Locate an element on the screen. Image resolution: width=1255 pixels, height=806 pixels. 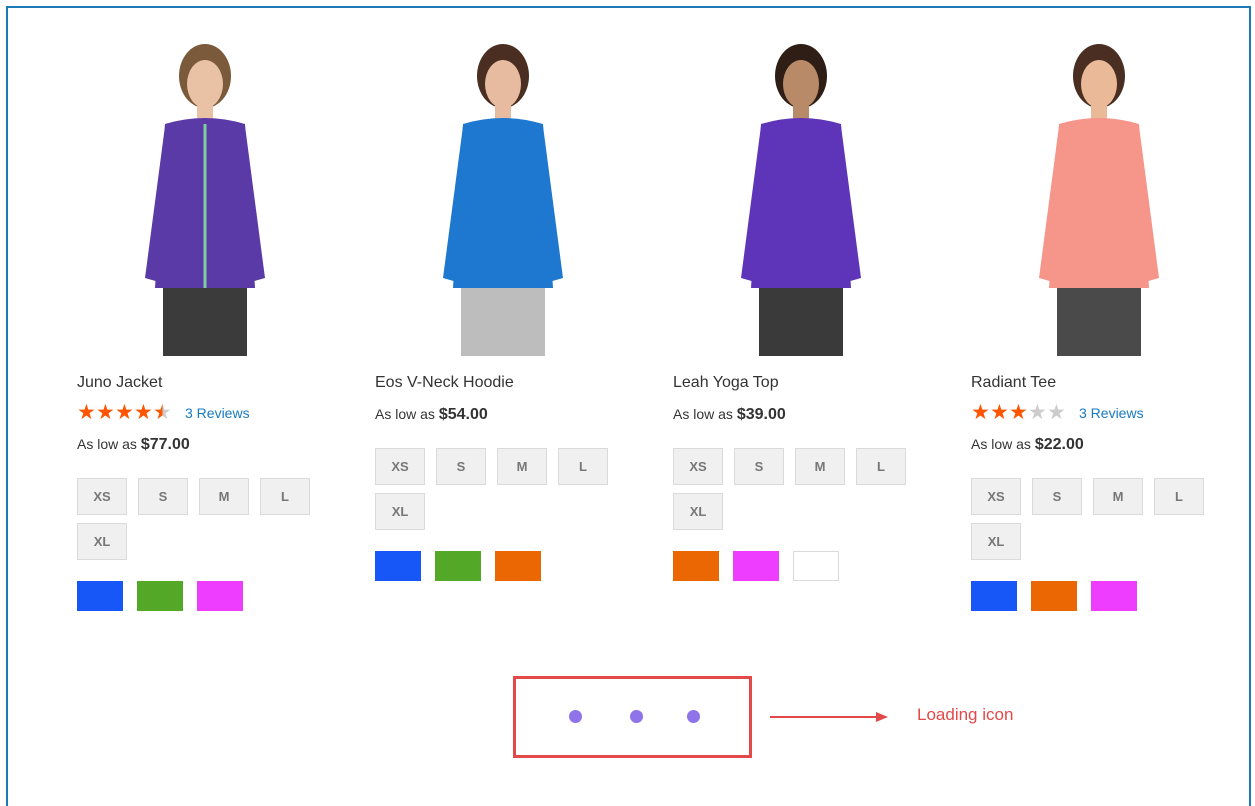
product-name: Juno Jacket is located at coordinates (197, 383).